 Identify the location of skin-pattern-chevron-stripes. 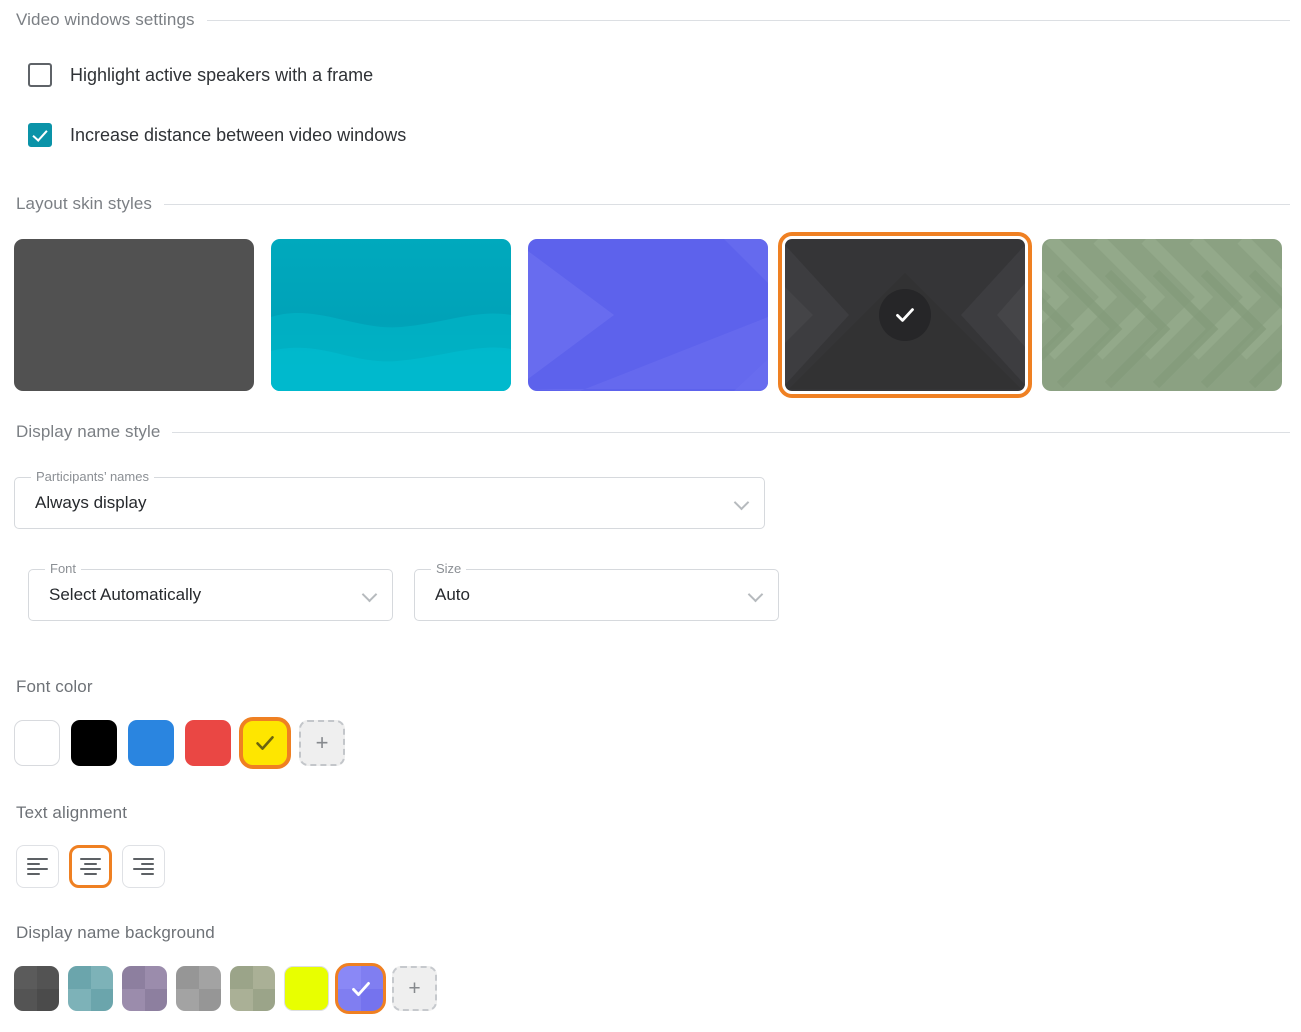
(1162, 314).